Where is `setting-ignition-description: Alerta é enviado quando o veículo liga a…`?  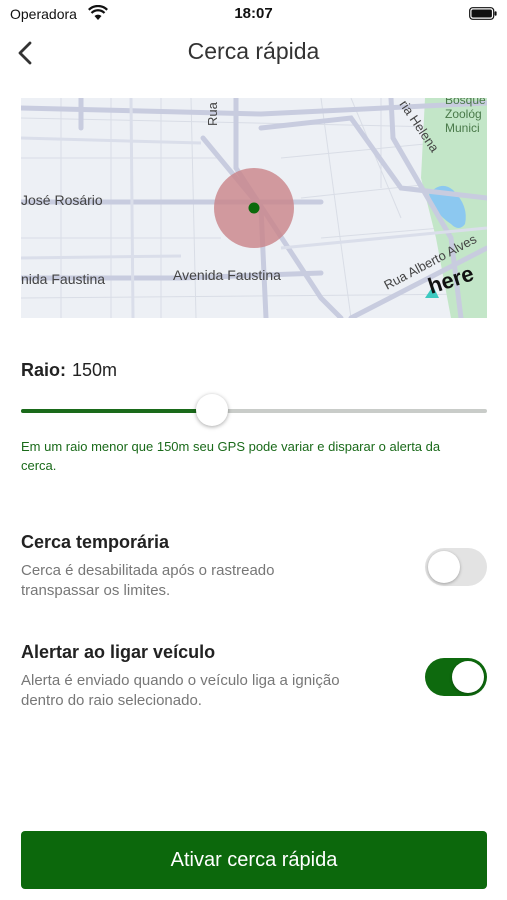
setting-ignition-description: Alerta é enviado quando o veículo liga a… is located at coordinates (180, 690).